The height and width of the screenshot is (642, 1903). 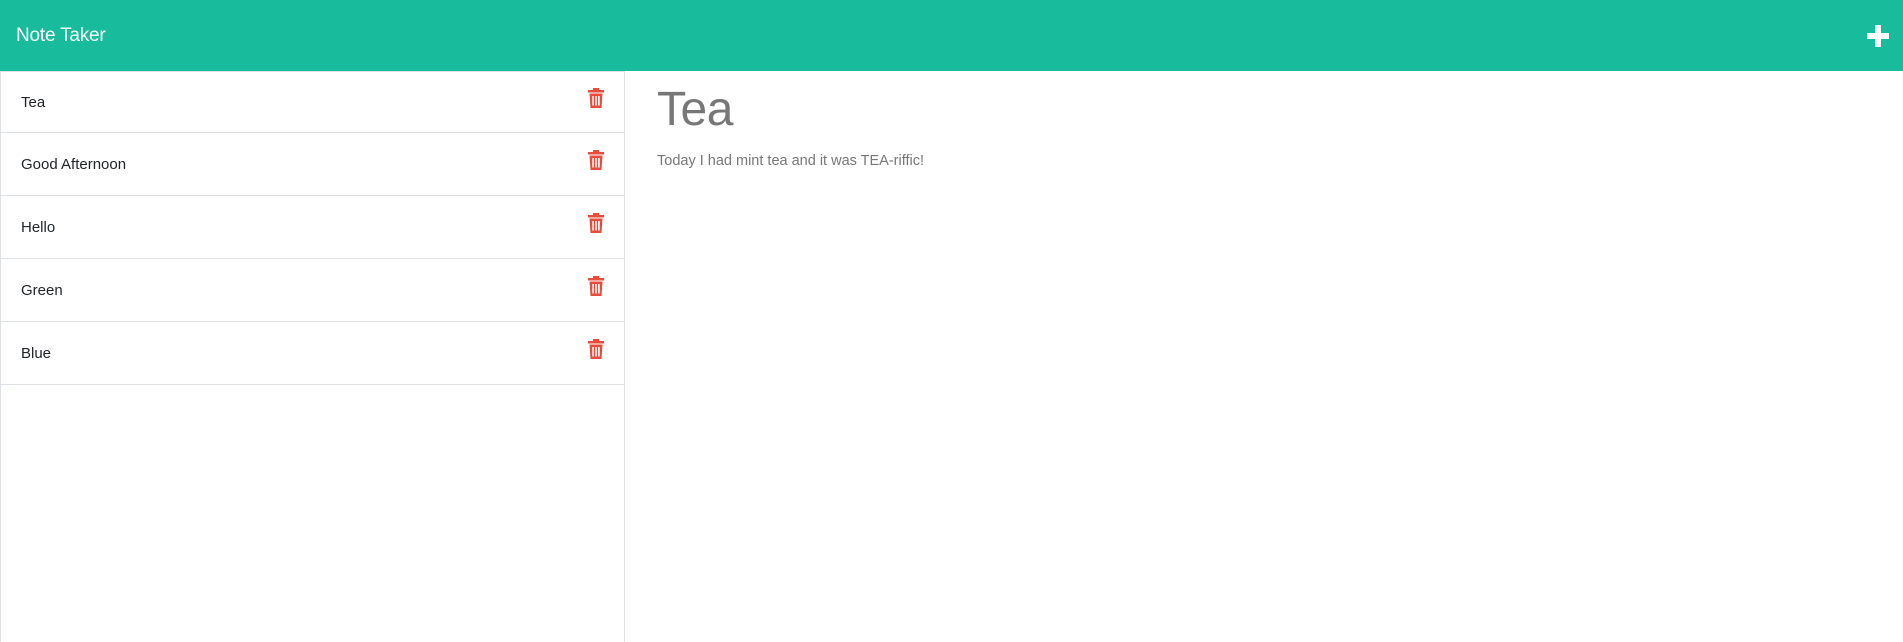 I want to click on note-list-item: Good Afternoon, so click(x=312, y=164).